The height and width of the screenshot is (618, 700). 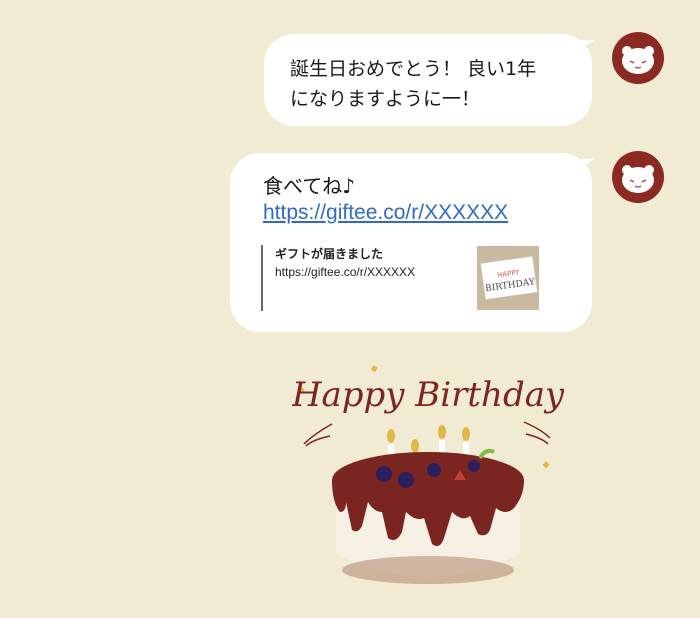 What do you see at coordinates (309, 186) in the screenshot?
I see `message-text: 食べてね♪` at bounding box center [309, 186].